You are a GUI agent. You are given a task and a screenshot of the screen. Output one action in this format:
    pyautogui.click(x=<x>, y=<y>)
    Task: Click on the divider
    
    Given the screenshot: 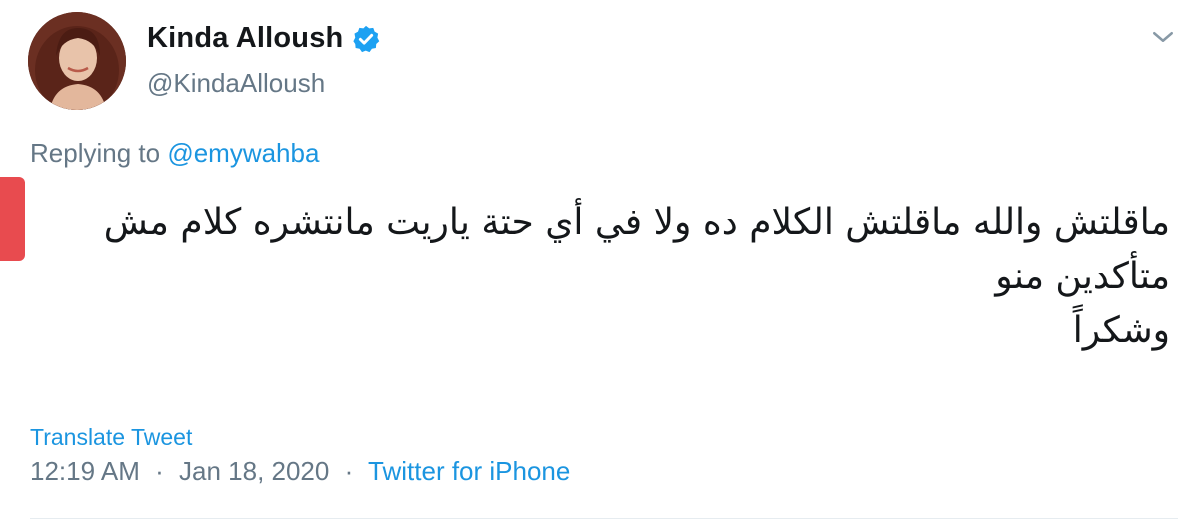 What is the action you would take?
    pyautogui.click(x=604, y=518)
    